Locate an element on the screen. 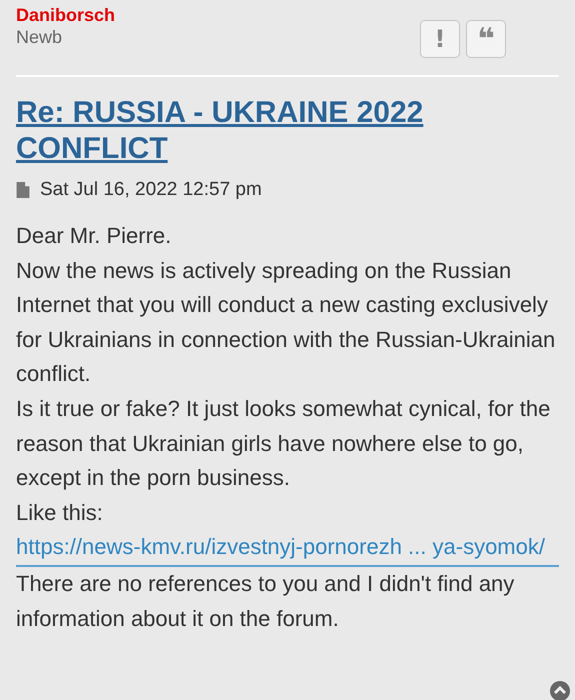 Image resolution: width=575 pixels, height=700 pixels. report-button: ! is located at coordinates (440, 39).